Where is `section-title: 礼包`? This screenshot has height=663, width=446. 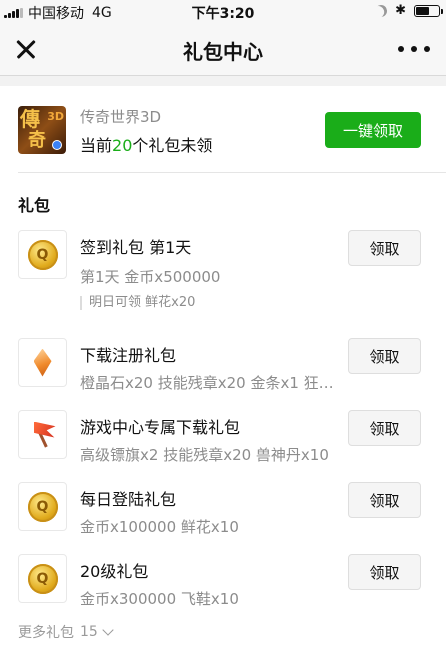 section-title: 礼包 is located at coordinates (34, 205).